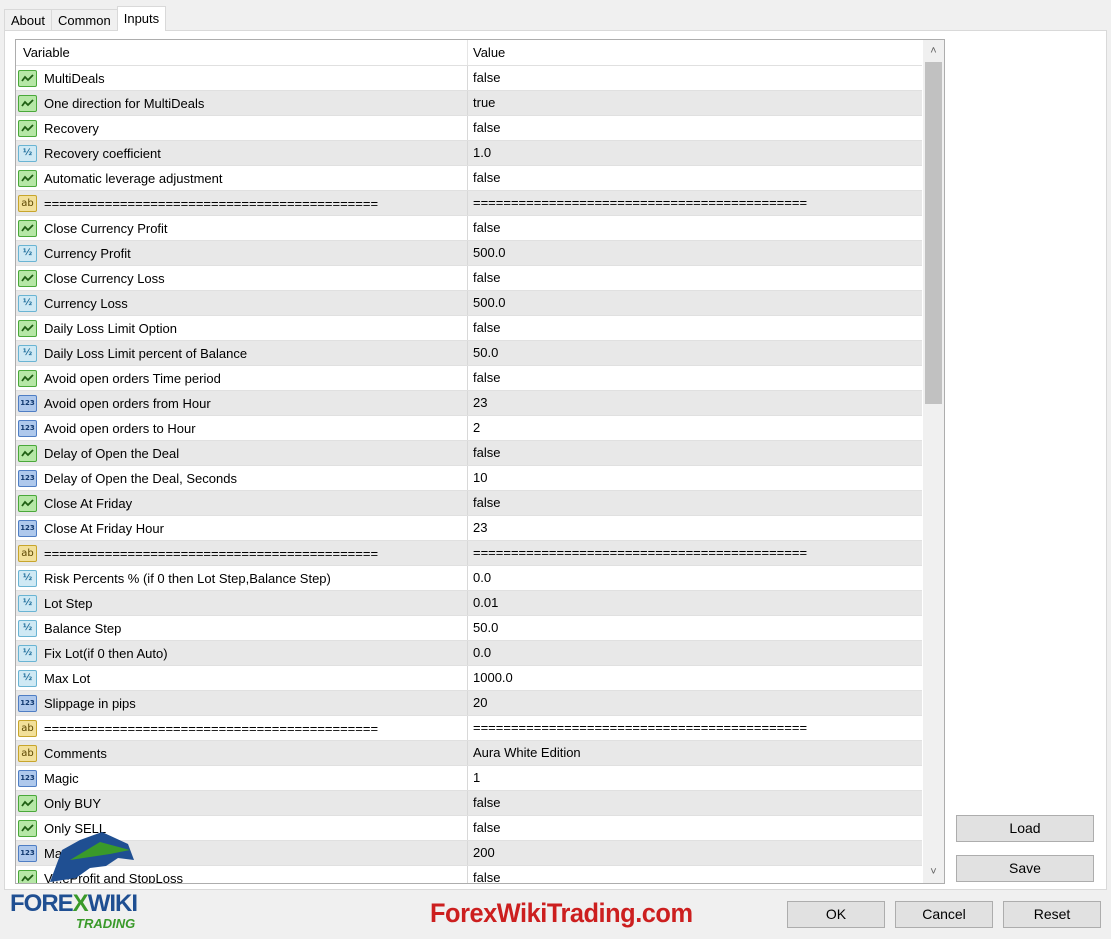 The image size is (1111, 939). I want to click on table-row: ½ Max Lot 1000.0, so click(469, 677).